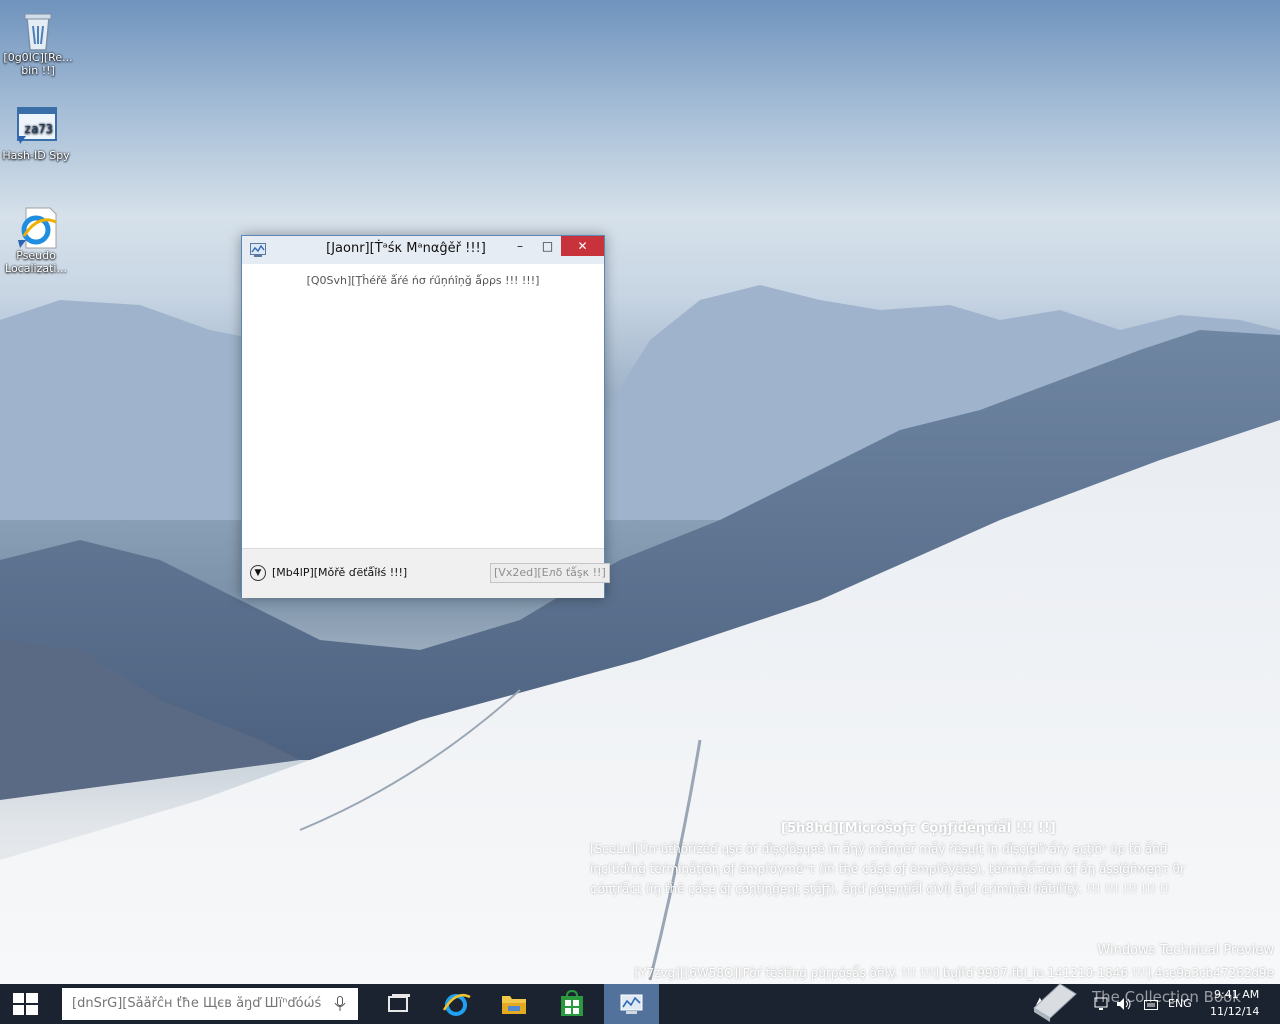  Describe the element at coordinates (38, 129) in the screenshot. I see `svg-text: za73` at that location.